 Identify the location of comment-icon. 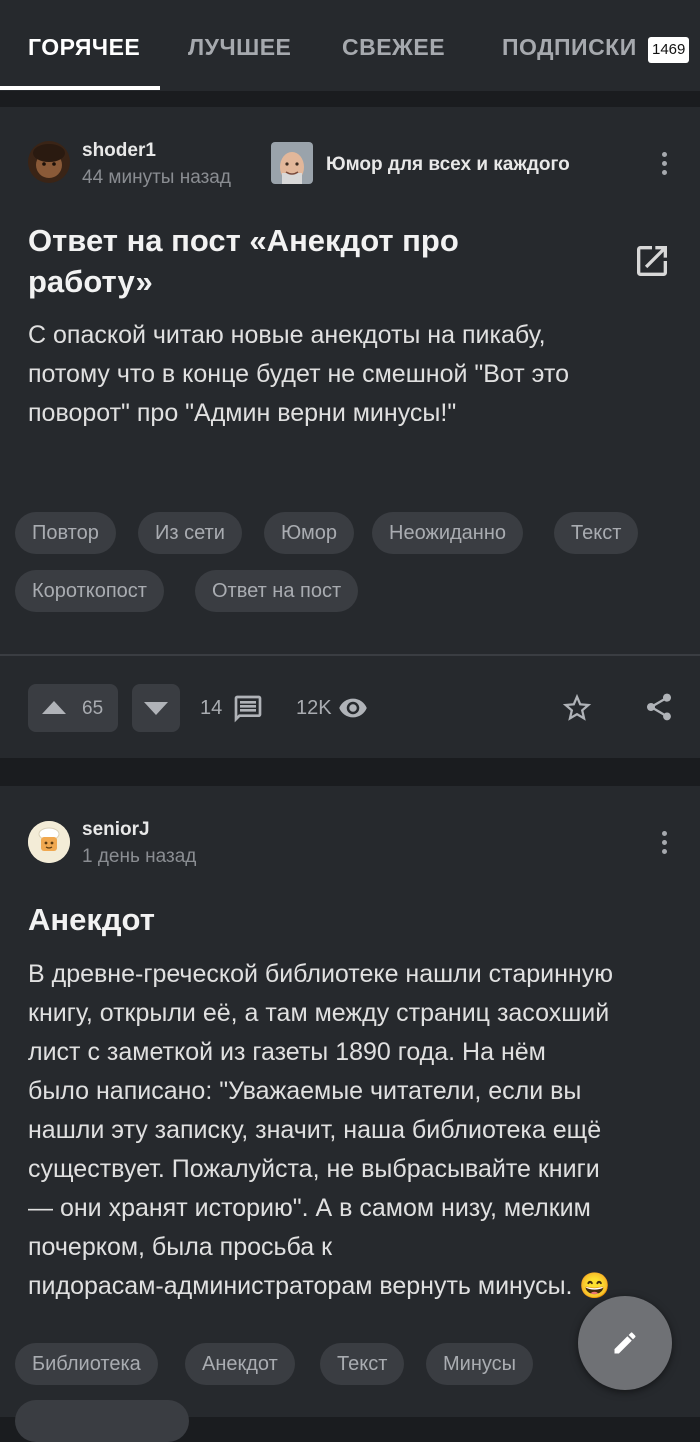
(248, 709).